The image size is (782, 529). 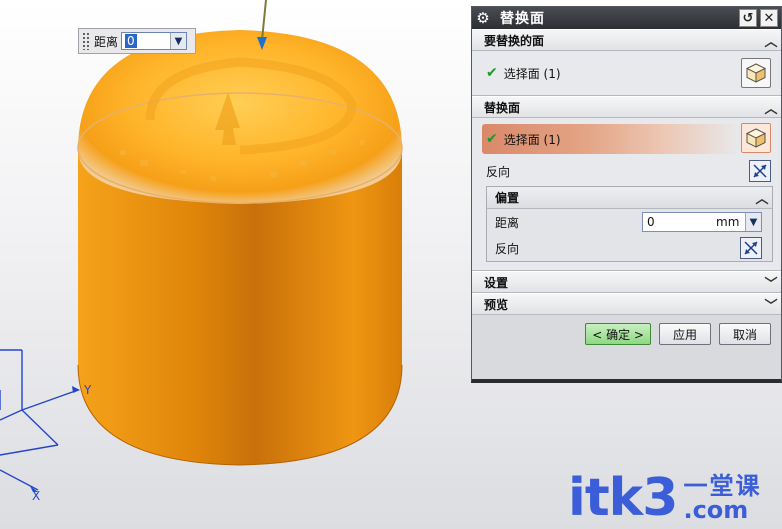 What do you see at coordinates (514, 40) in the screenshot?
I see `section-faces-to-replace-title: 要替换的面` at bounding box center [514, 40].